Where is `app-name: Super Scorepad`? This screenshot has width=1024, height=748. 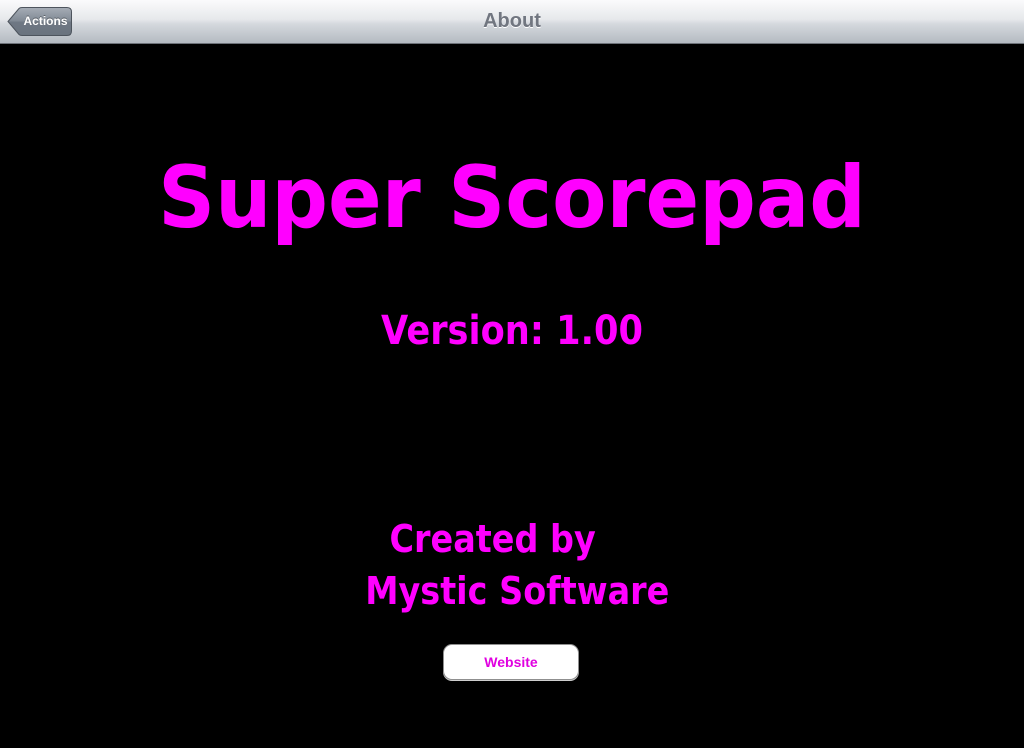
app-name: Super Scorepad is located at coordinates (512, 198).